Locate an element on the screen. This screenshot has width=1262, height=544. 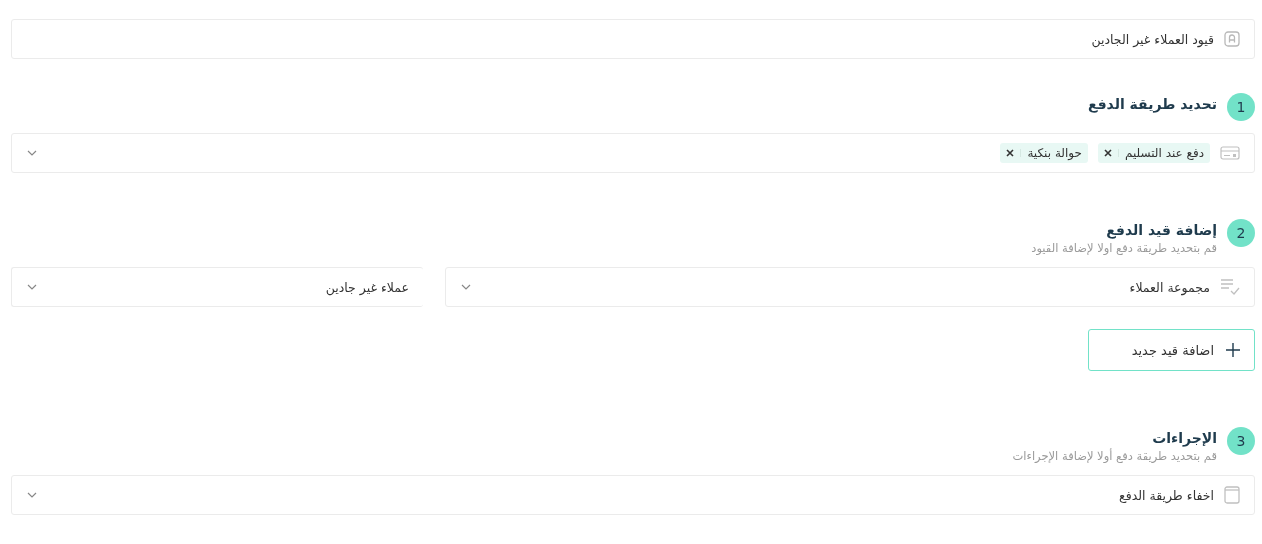
condition-field-select: مجموعة العملاء is located at coordinates (850, 287).